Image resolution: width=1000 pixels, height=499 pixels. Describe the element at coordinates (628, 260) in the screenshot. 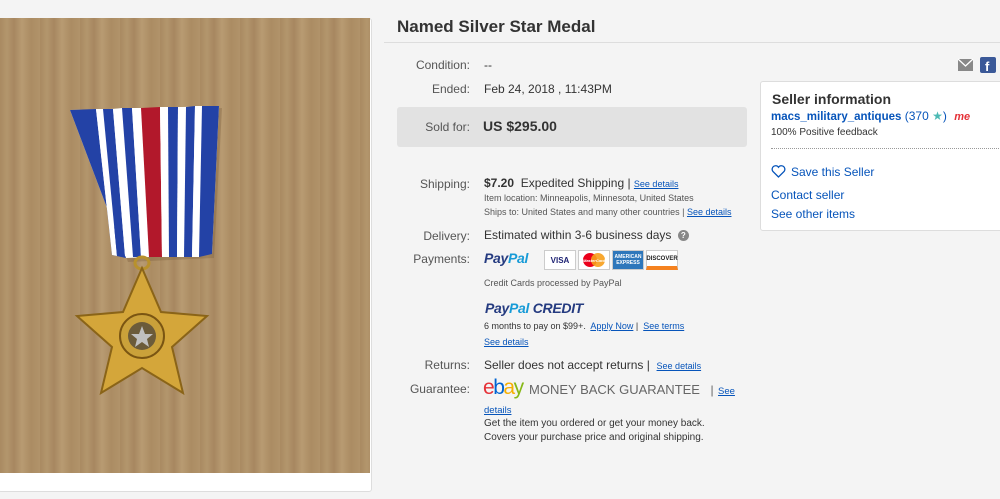

I see `amex-icon: AMERICAN EXPRESS` at that location.